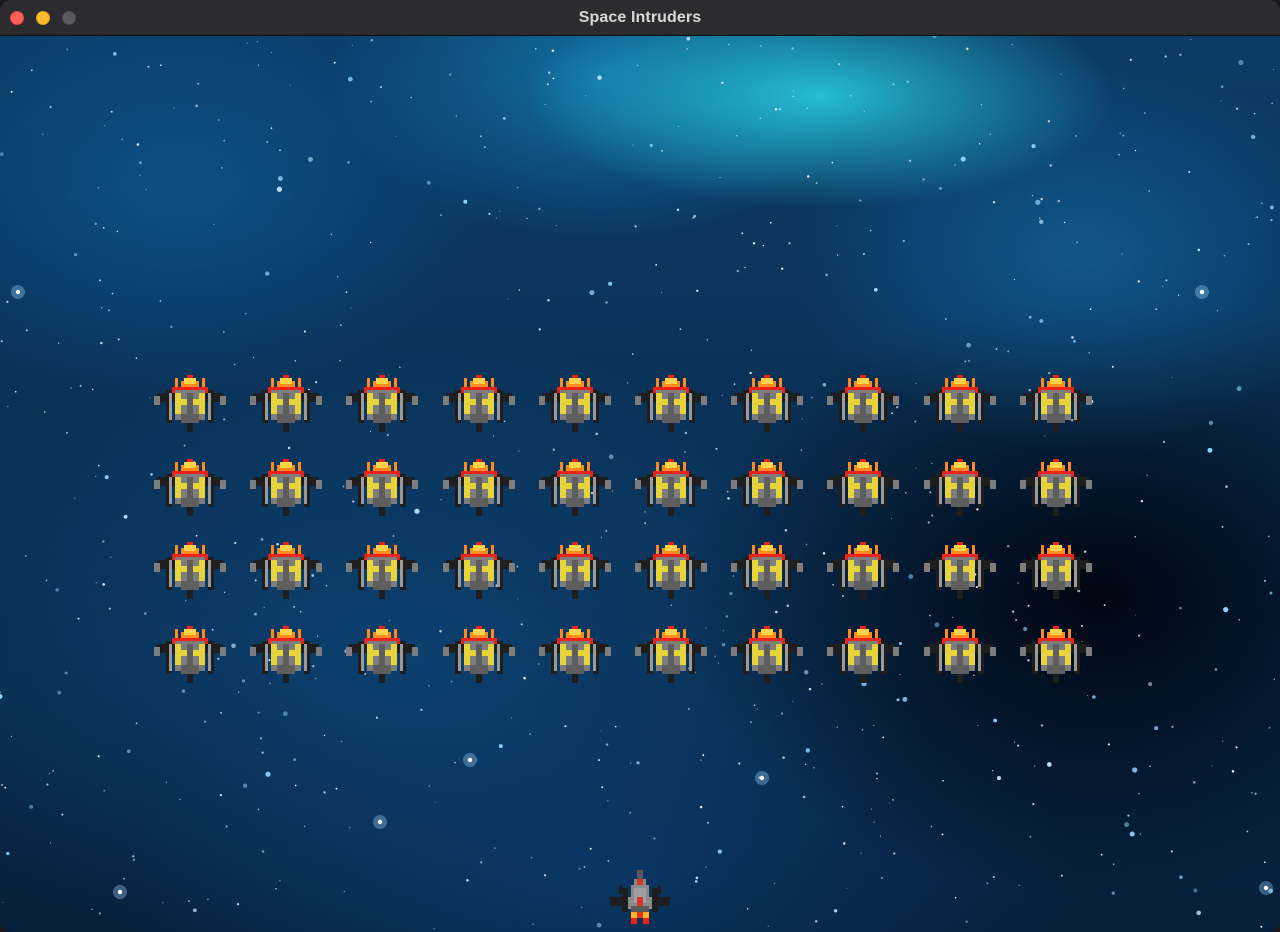 This screenshot has width=1280, height=932. Describe the element at coordinates (640, 897) in the screenshot. I see `player-ship-icon` at that location.